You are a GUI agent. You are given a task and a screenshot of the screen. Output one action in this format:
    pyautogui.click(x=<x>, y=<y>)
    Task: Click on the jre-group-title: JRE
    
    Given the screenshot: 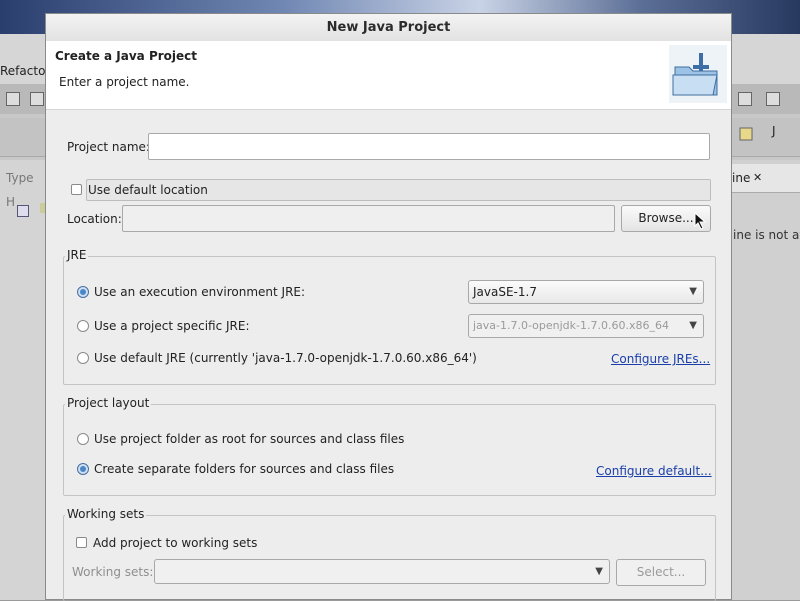 What is the action you would take?
    pyautogui.click(x=77, y=255)
    